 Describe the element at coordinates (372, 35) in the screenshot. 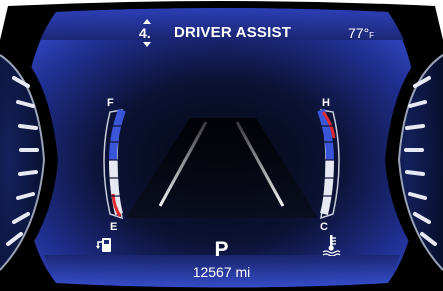

I see `temperature-unit: F` at that location.